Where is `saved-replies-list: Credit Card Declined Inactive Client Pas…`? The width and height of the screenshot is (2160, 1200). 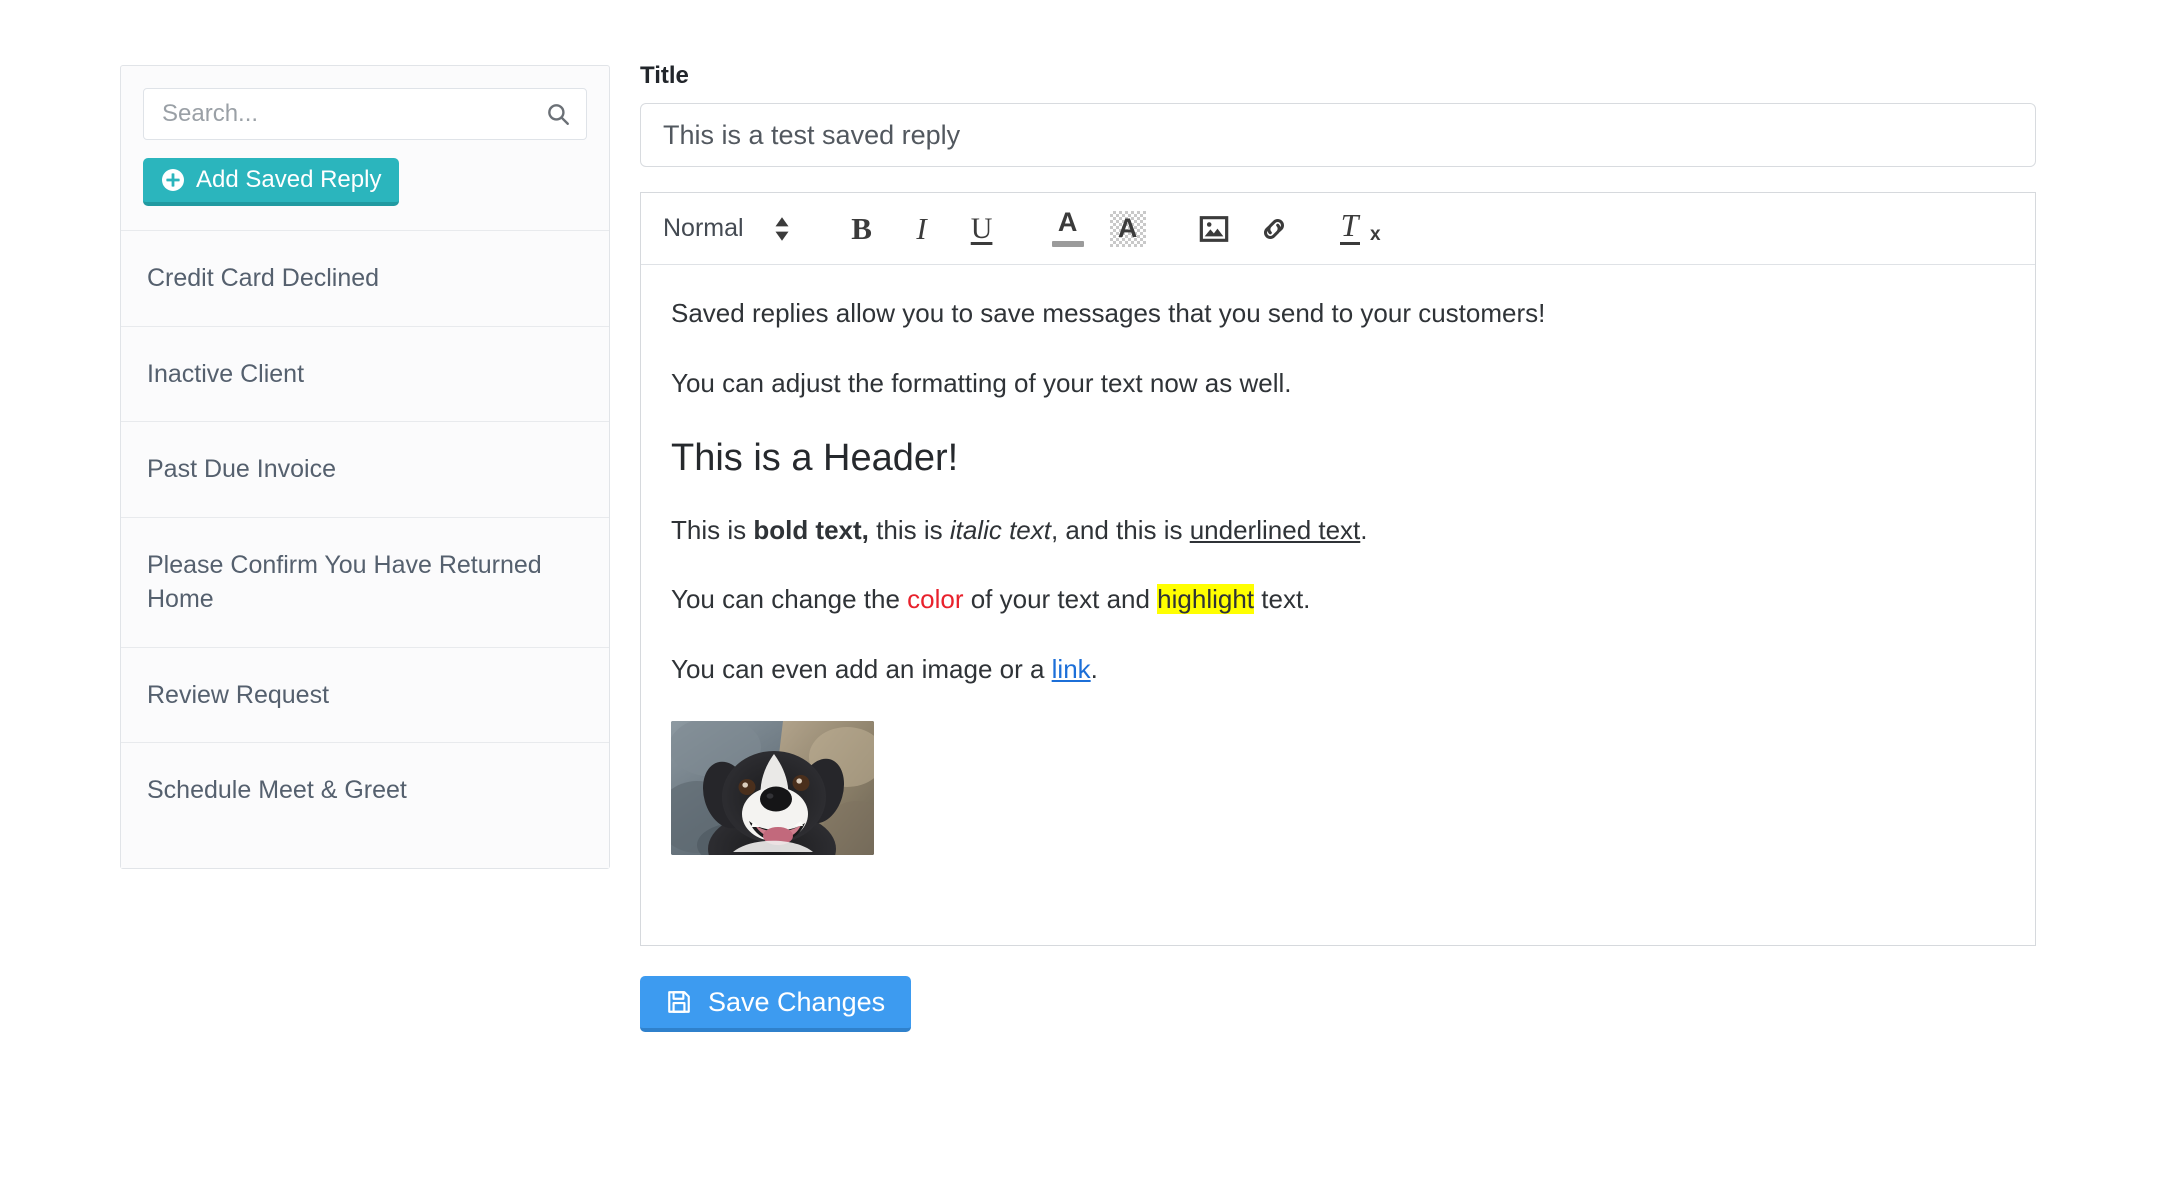
saved-replies-list: Credit Card Declined Inactive Client Pas… is located at coordinates (365, 549).